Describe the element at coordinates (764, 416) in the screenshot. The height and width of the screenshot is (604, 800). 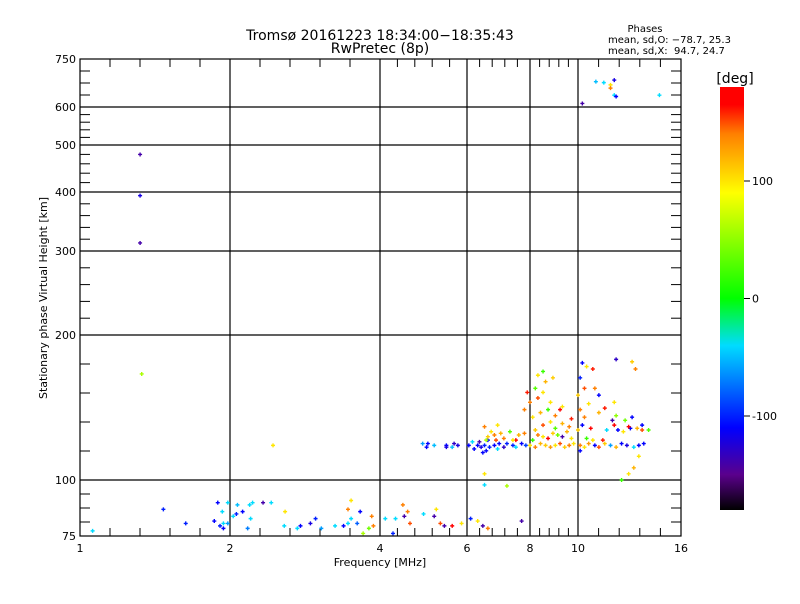
I see `colorbar-tick-label: -100` at that location.